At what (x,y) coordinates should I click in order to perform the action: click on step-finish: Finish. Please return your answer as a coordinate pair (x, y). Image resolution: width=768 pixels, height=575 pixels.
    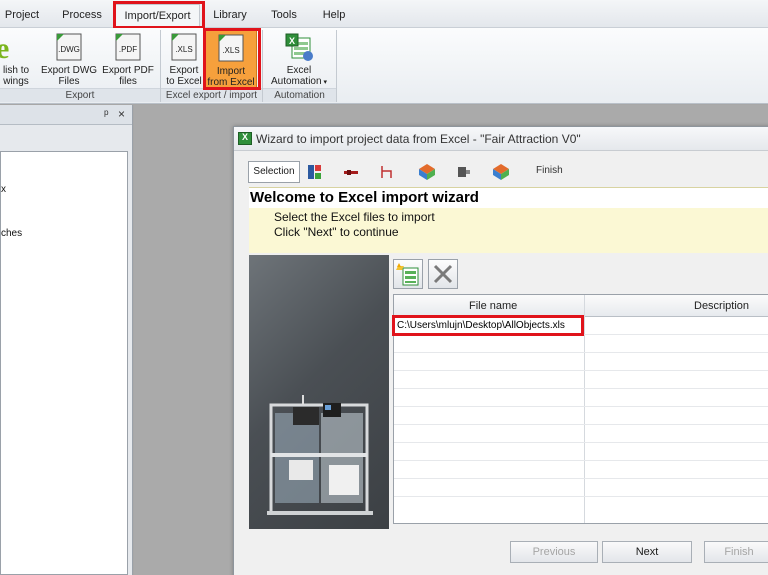
    Looking at the image, I should click on (549, 170).